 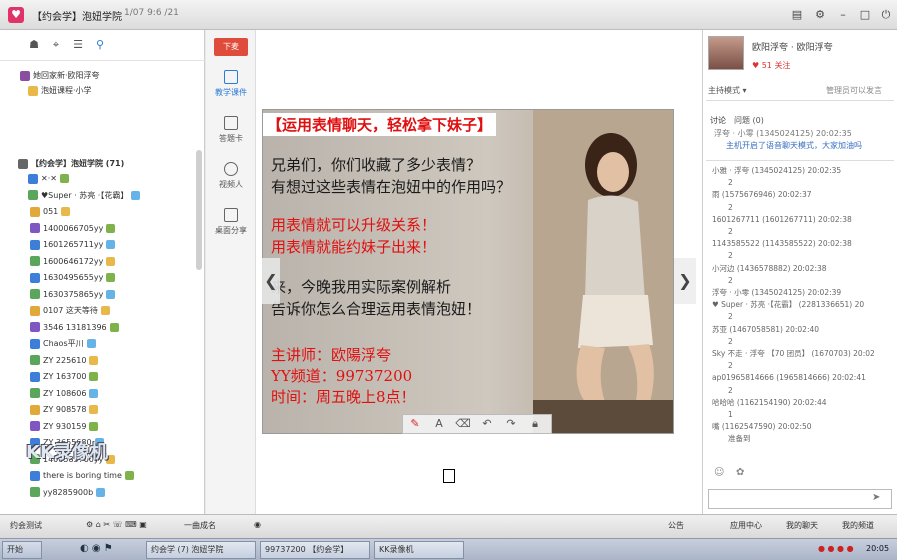 What do you see at coordinates (730, 414) in the screenshot?
I see `chat-message: 1` at bounding box center [730, 414].